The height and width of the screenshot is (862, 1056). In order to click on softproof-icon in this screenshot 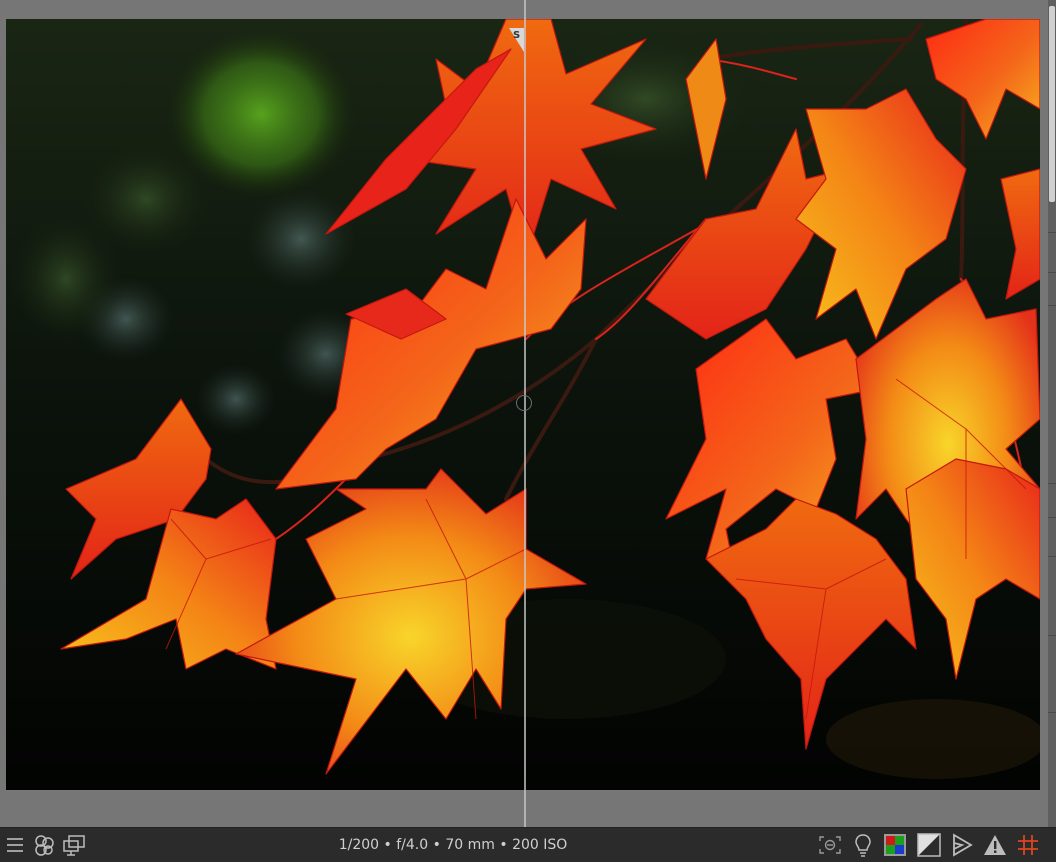, I will do `click(962, 845)`.